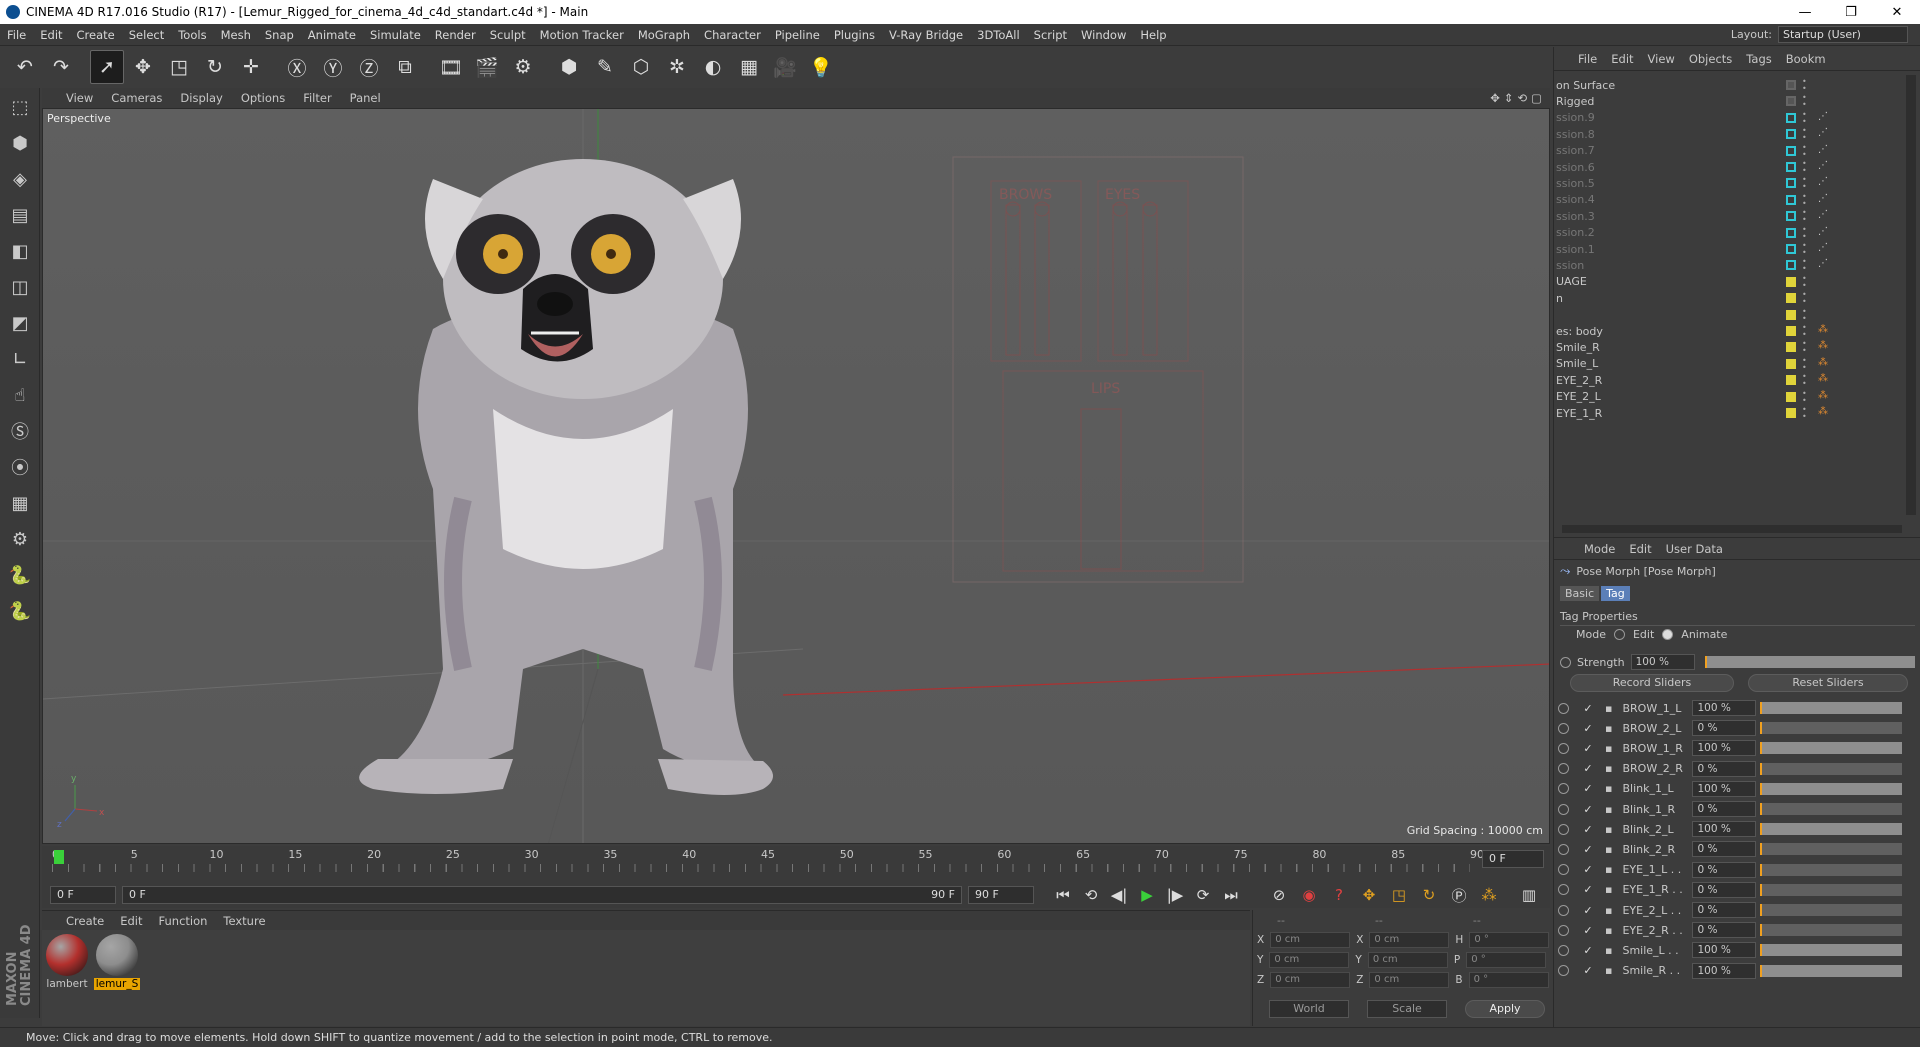 This screenshot has height=1047, width=1920. I want to click on left-tool-2-icon: ◈, so click(20, 179).